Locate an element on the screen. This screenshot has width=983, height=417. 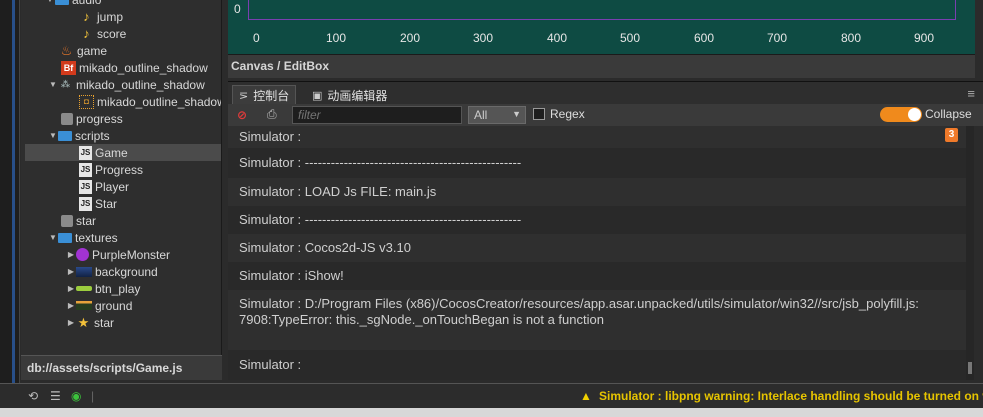
refresh-icon: ⟲ is located at coordinates (33, 396).